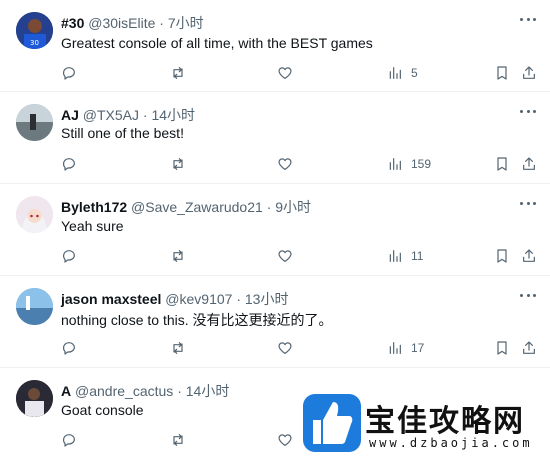  What do you see at coordinates (94, 207) in the screenshot?
I see `author-name: Byleth172` at bounding box center [94, 207].